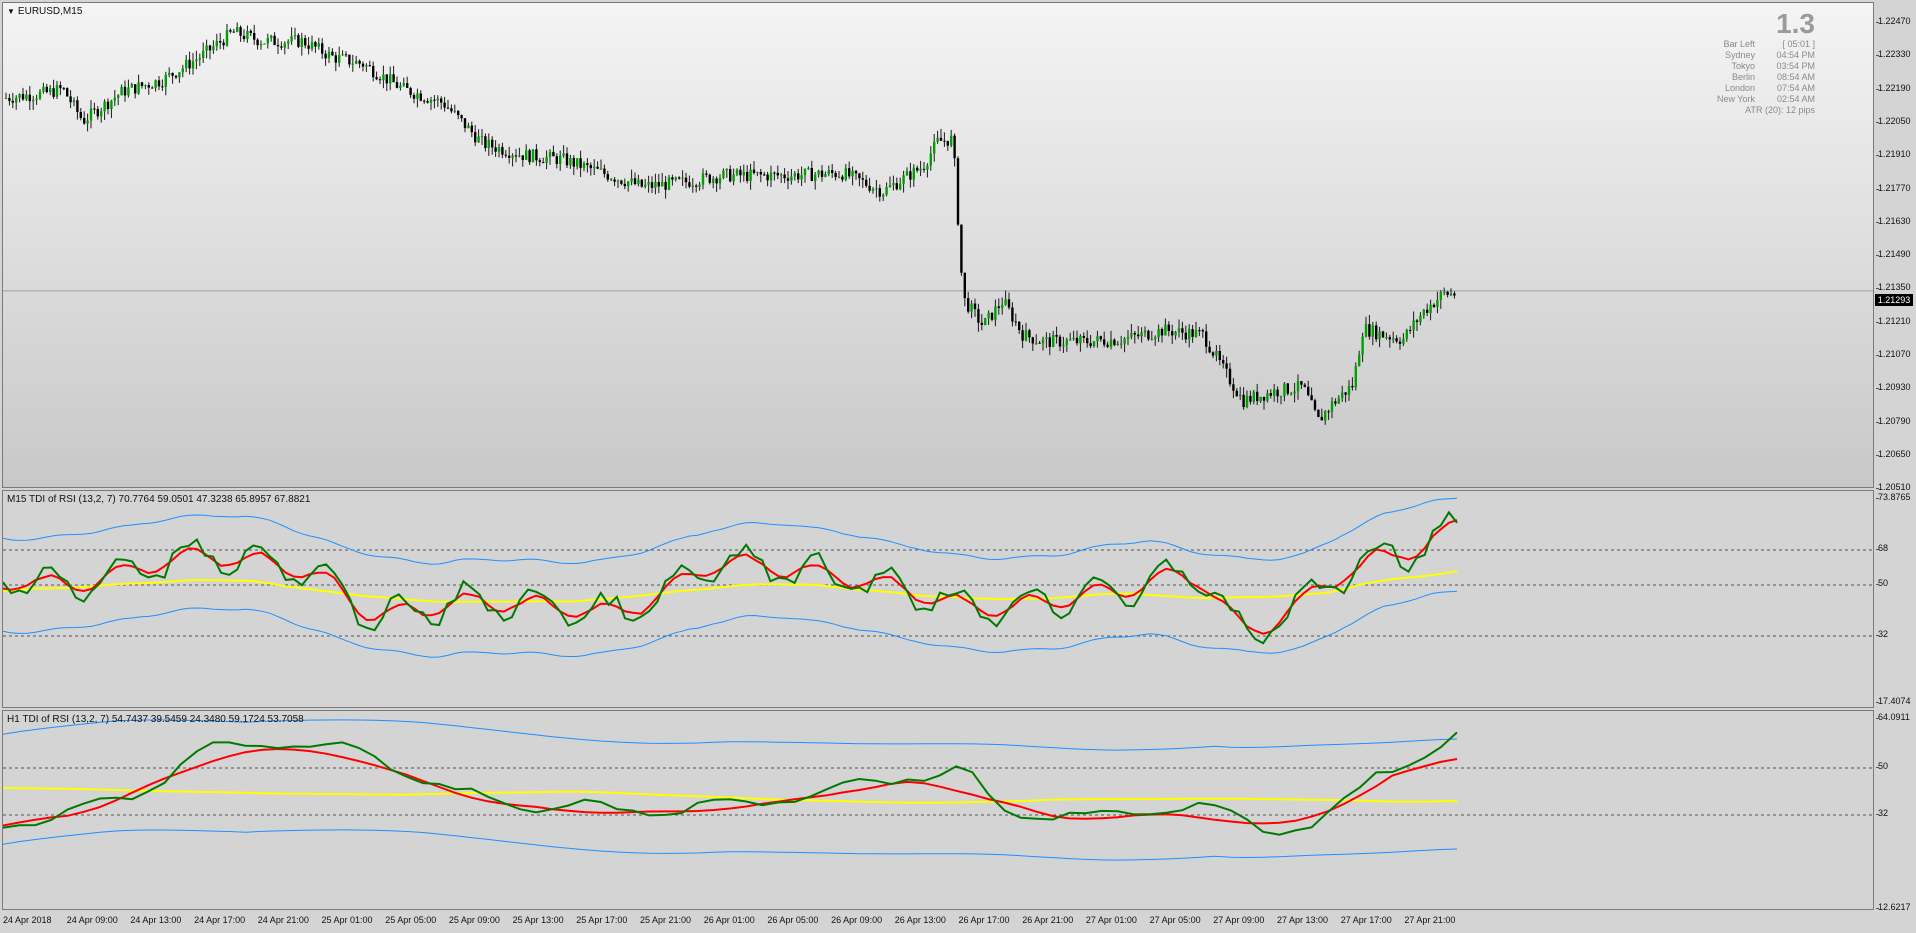 The height and width of the screenshot is (933, 1916). Describe the element at coordinates (1894, 300) in the screenshot. I see `current-price-badge: 1.21293` at that location.